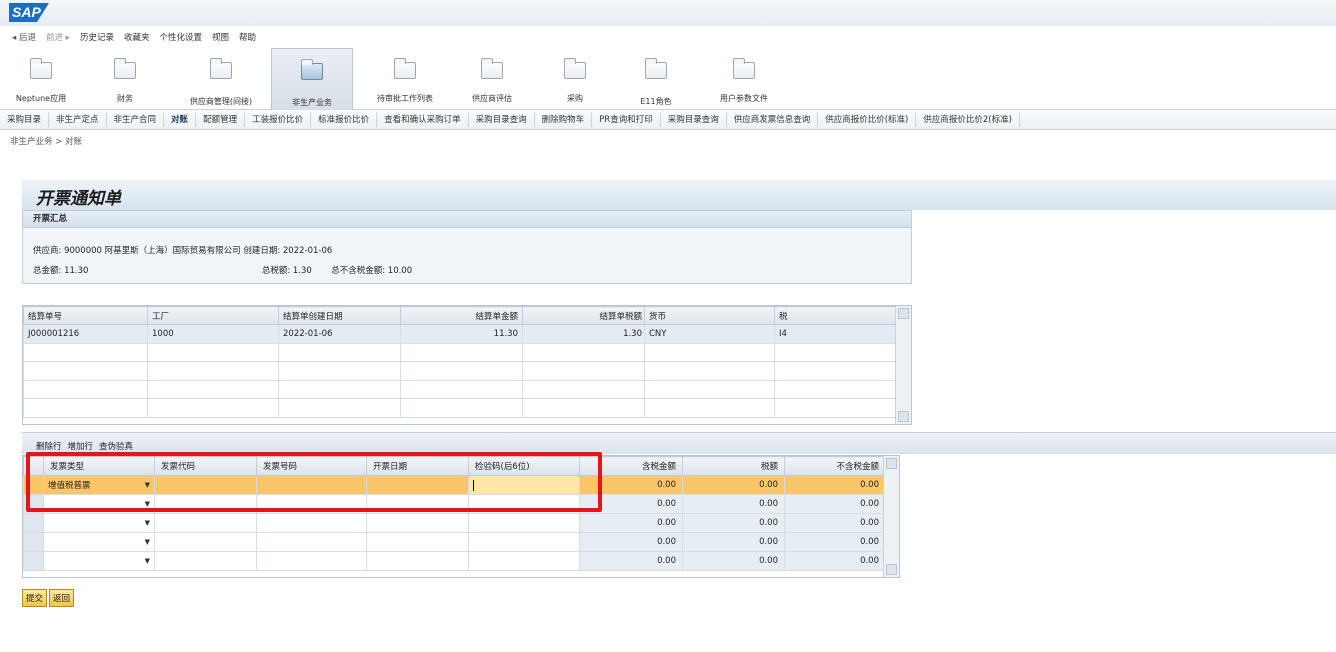  Describe the element at coordinates (278, 119) in the screenshot. I see `tab-tooling-quote: 工装报价比价` at that location.